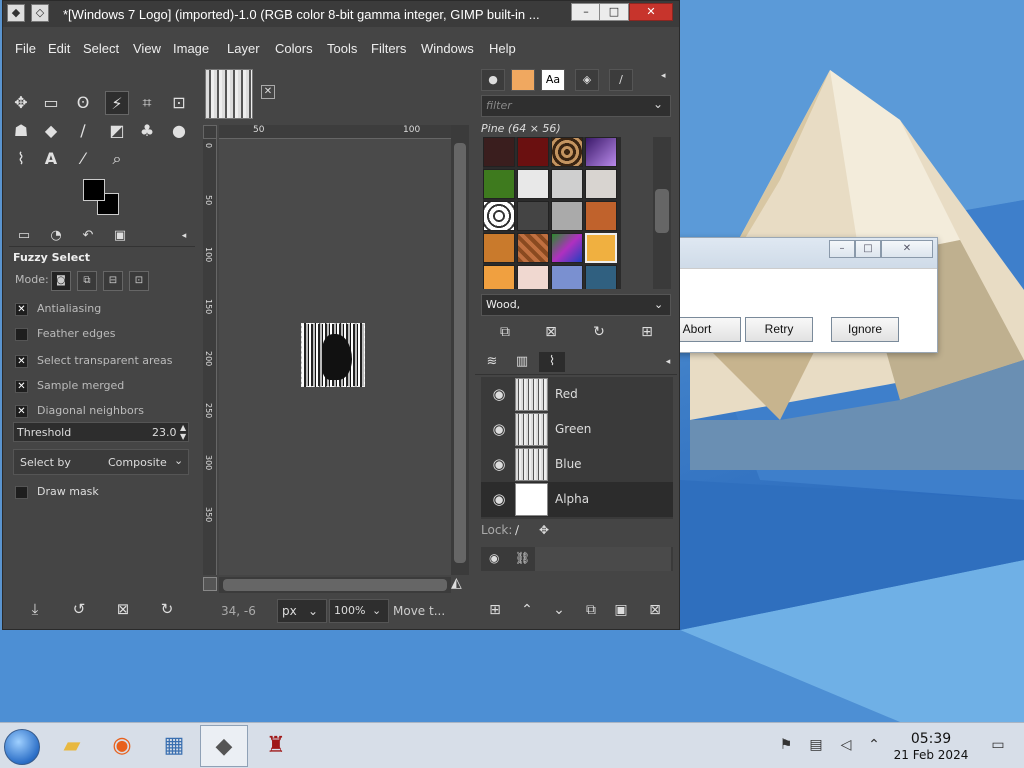  What do you see at coordinates (94, 190) in the screenshot?
I see `foreground-color-swatch` at bounding box center [94, 190].